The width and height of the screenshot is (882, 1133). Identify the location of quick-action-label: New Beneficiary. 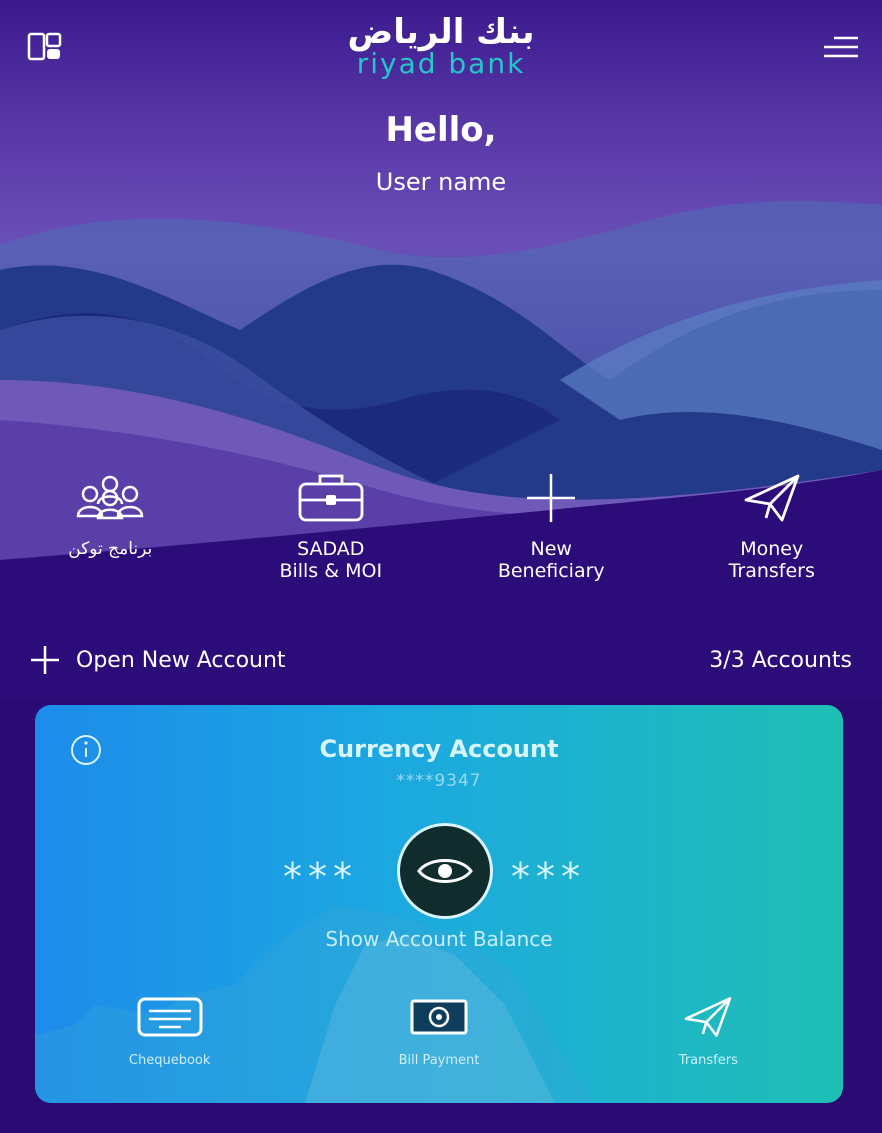
(551, 560).